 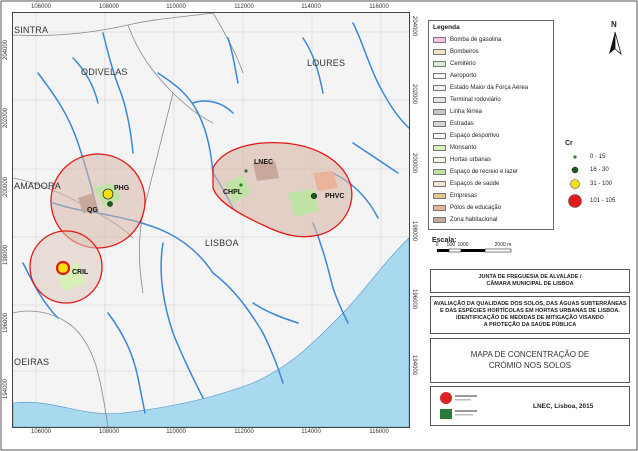 I want to click on scale-bar, so click(x=474, y=250).